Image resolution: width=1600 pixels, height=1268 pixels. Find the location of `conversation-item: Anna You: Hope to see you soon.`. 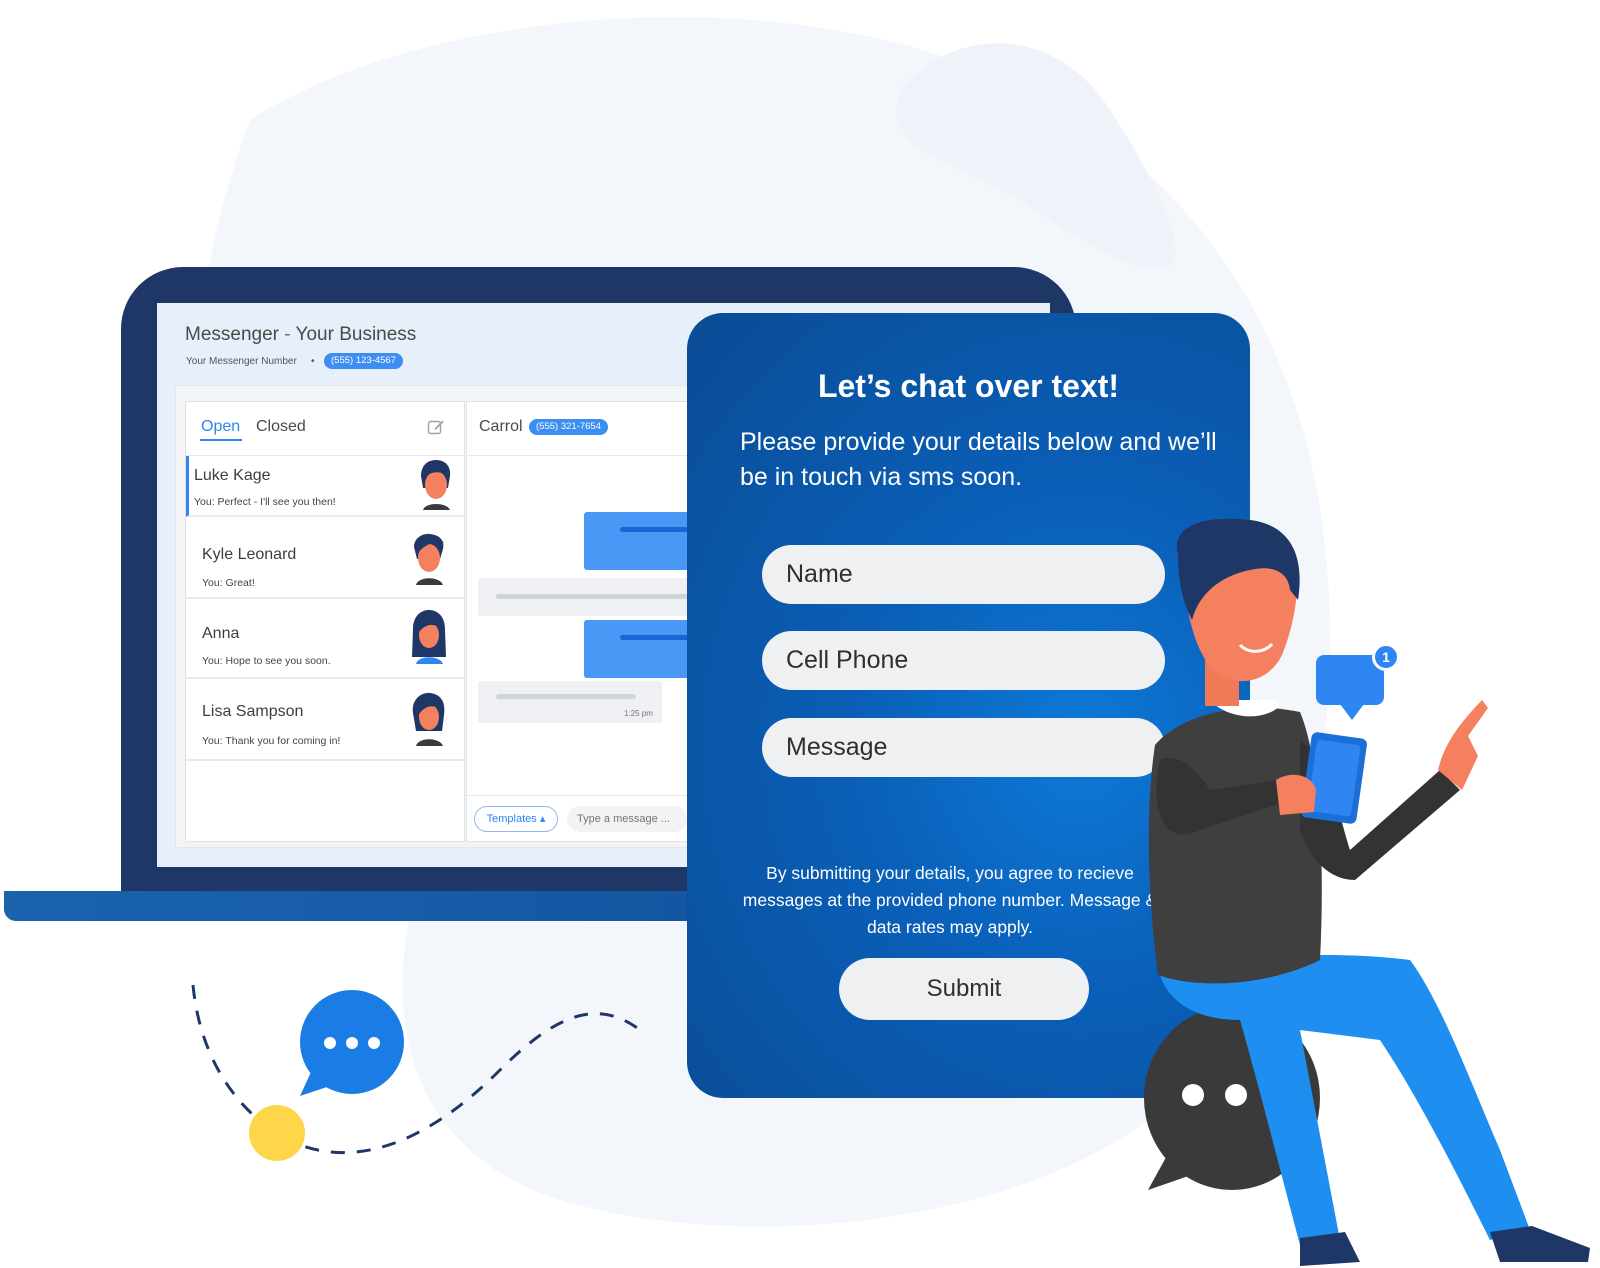

conversation-item: Anna You: Hope to see you soon. is located at coordinates (325, 640).